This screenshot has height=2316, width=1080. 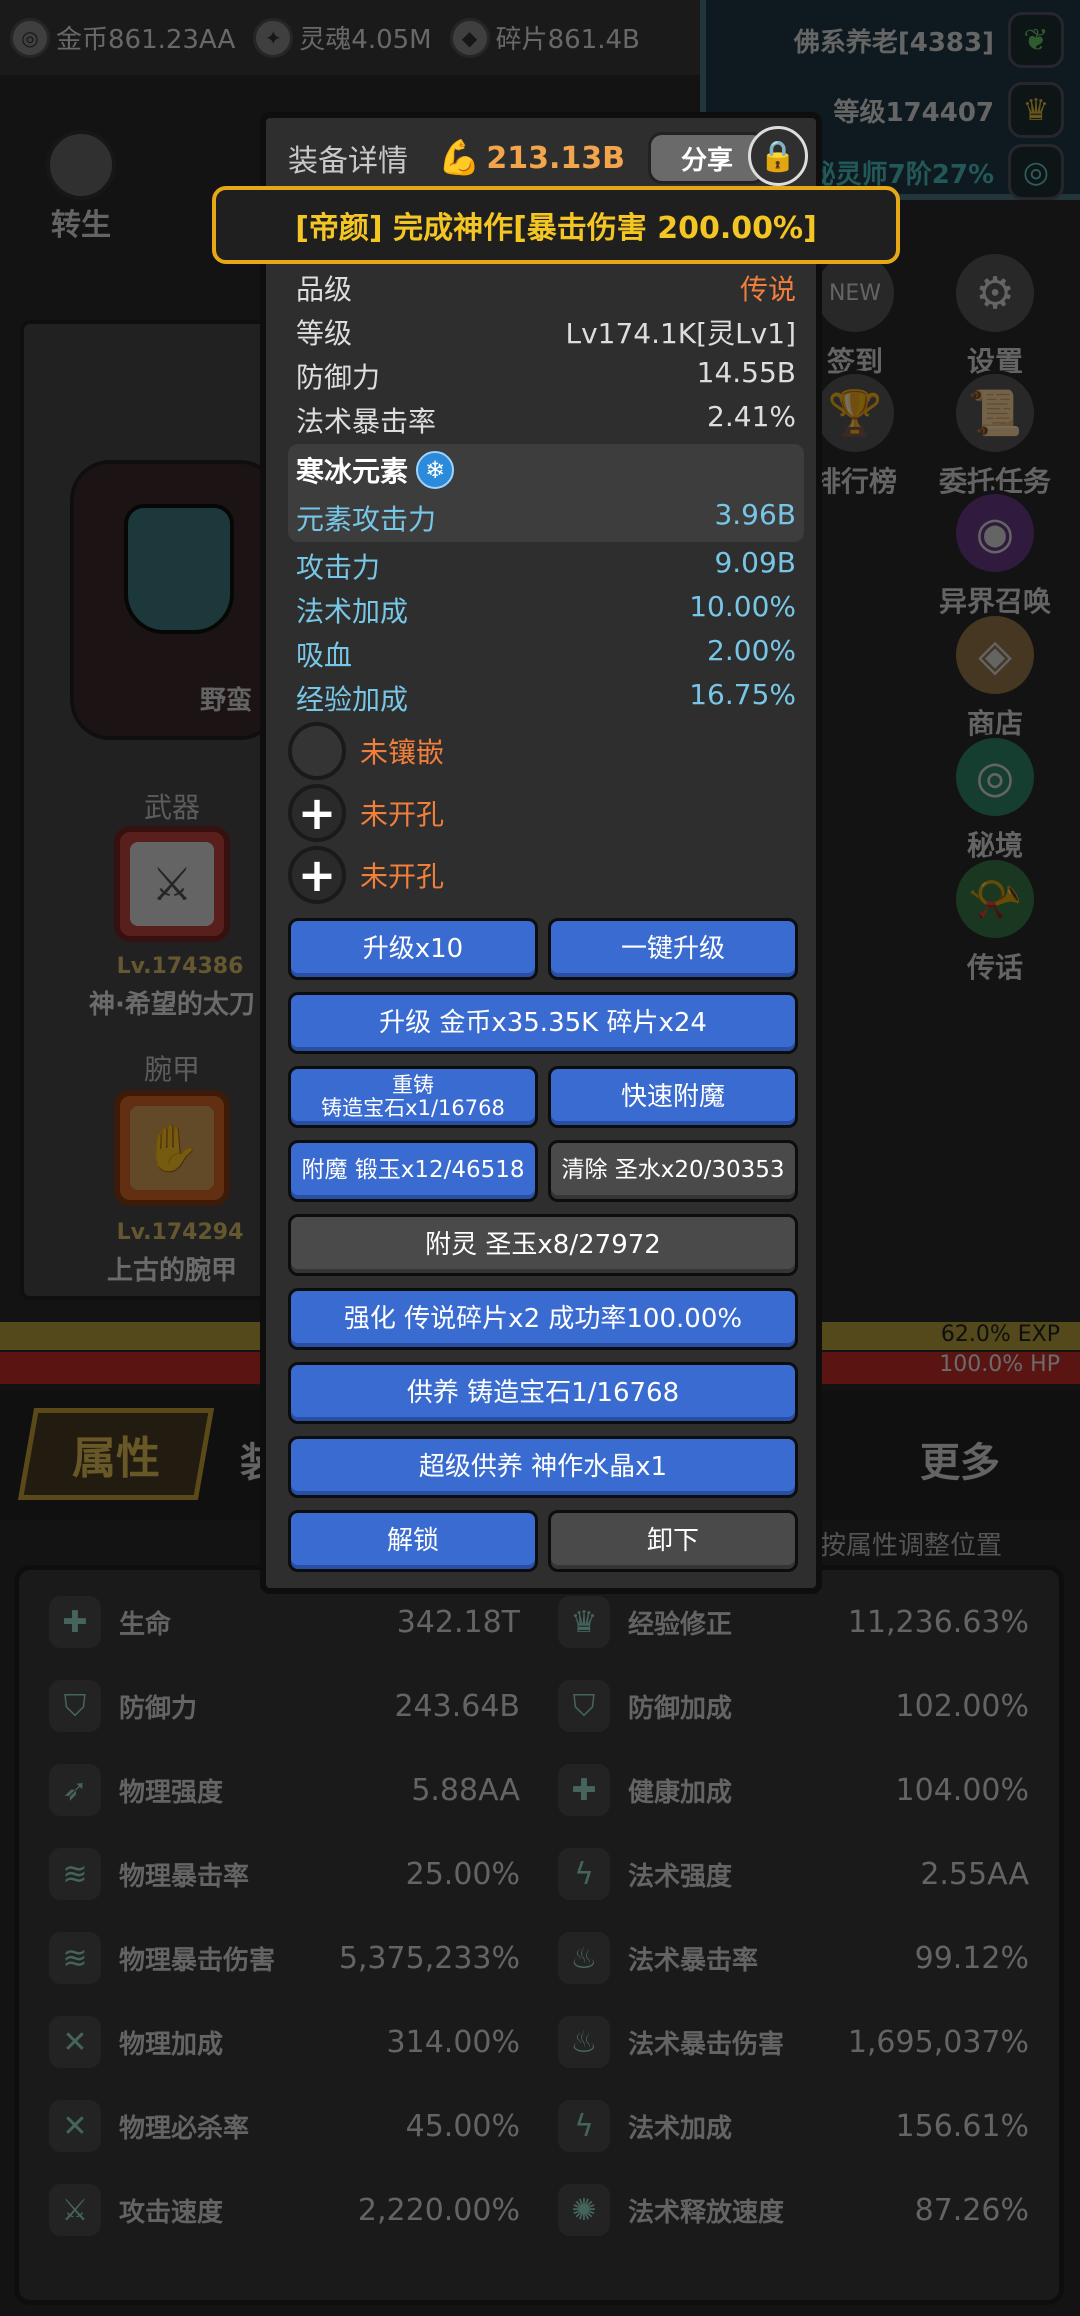 What do you see at coordinates (338, 567) in the screenshot?
I see `bonus-attack-key: 攻击力` at bounding box center [338, 567].